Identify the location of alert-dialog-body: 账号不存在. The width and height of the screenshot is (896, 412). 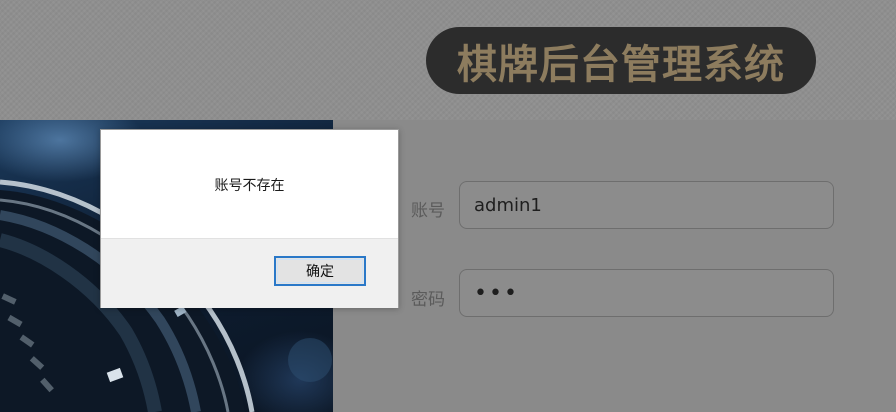
(249, 184).